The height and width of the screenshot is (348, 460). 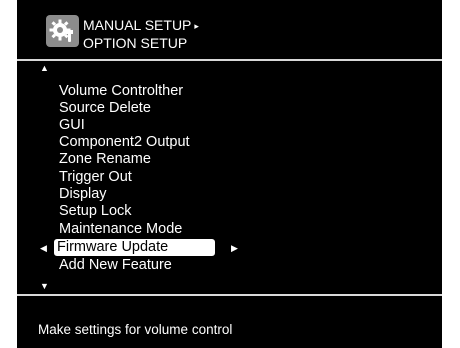 What do you see at coordinates (196, 26) in the screenshot?
I see `breadcrumb-arrow-icon: ▸` at bounding box center [196, 26].